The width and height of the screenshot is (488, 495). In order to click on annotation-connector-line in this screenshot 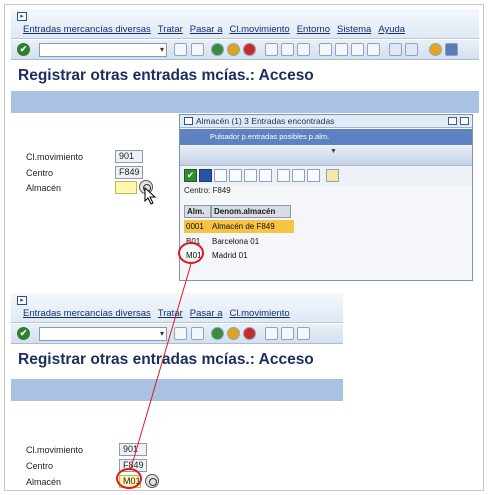, I will do `click(161, 366)`.